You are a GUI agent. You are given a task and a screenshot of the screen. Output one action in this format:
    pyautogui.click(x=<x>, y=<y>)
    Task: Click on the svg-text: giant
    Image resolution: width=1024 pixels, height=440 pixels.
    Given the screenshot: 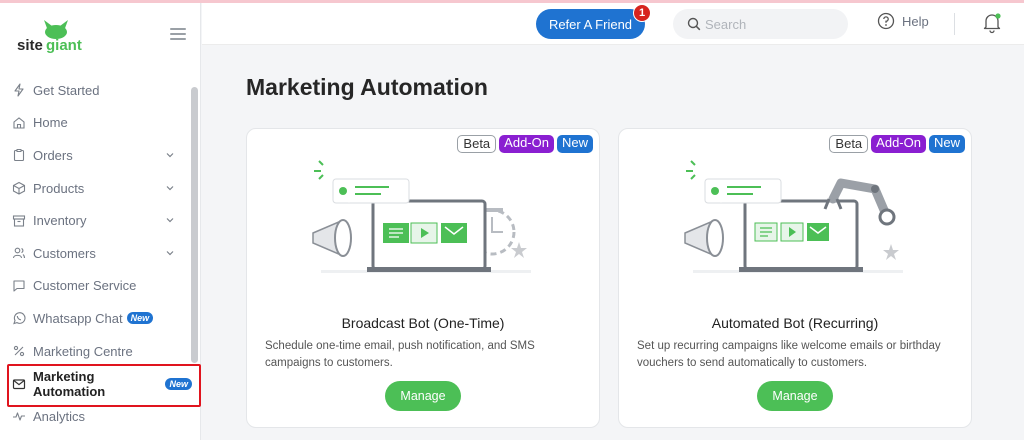 What is the action you would take?
    pyautogui.click(x=64, y=45)
    